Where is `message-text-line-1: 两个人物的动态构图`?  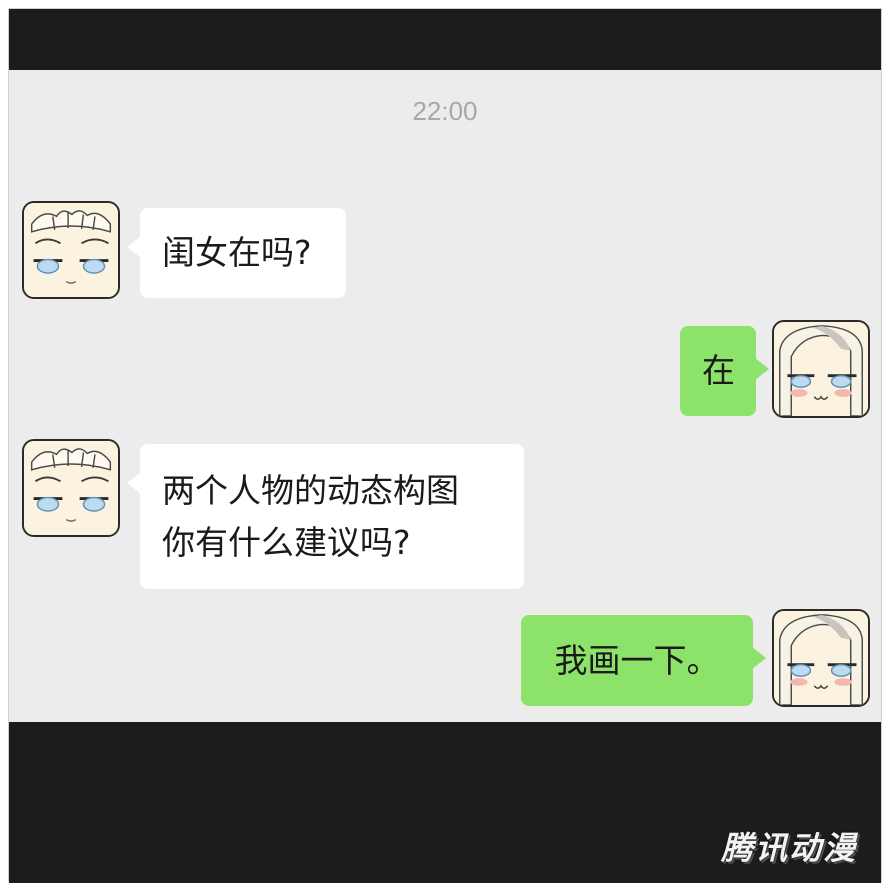 message-text-line-1: 两个人物的动态构图 is located at coordinates (310, 490).